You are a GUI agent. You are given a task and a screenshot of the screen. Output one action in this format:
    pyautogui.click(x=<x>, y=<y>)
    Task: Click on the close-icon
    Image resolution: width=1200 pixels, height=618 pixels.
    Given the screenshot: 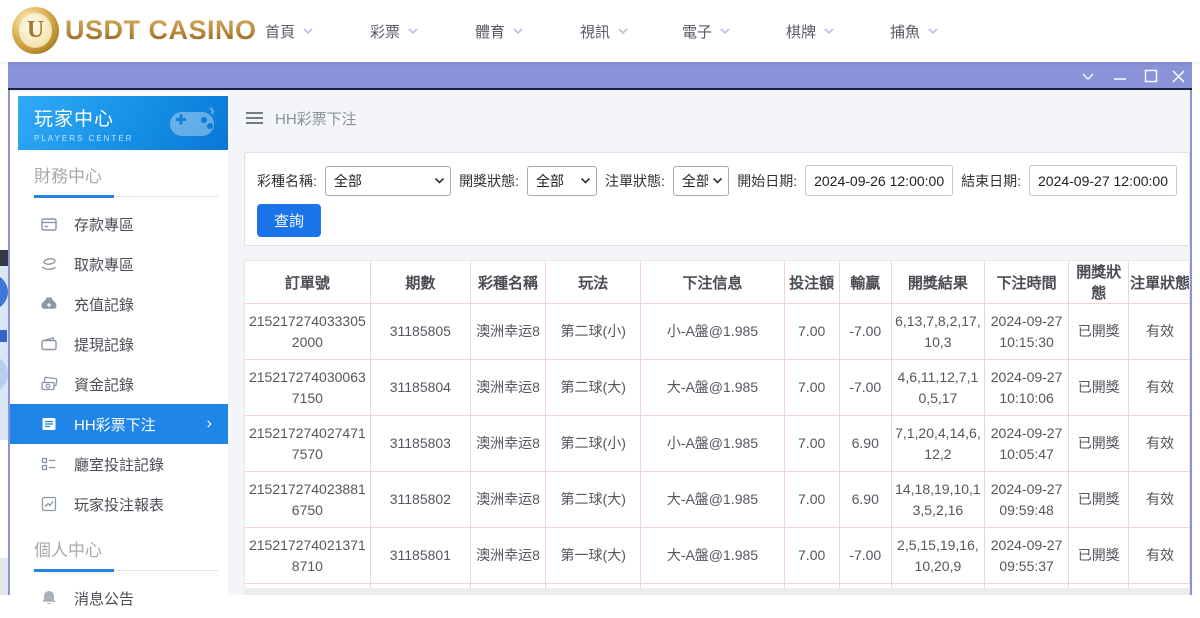 What is the action you would take?
    pyautogui.click(x=1178, y=76)
    